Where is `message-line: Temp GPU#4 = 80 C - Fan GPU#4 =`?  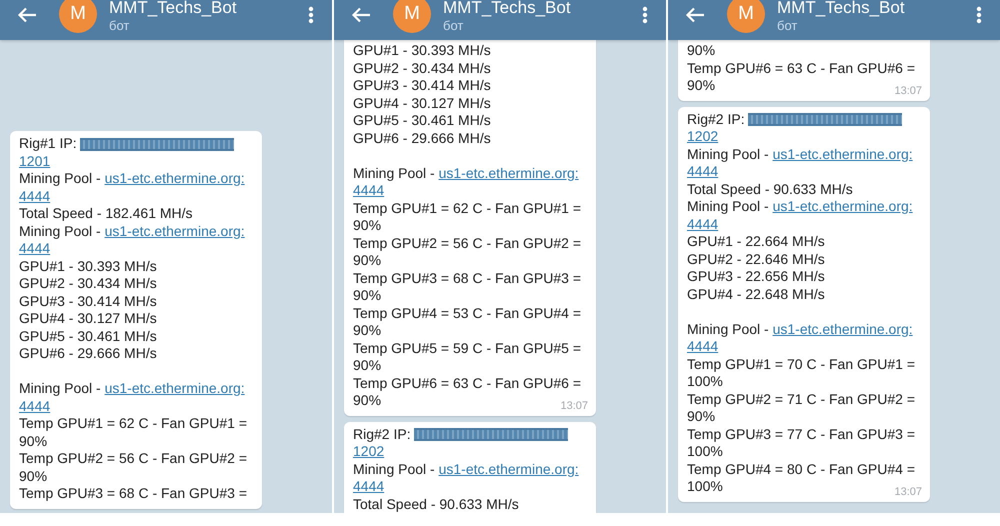 message-line: Temp GPU#4 = 80 C - Fan GPU#4 = is located at coordinates (801, 469).